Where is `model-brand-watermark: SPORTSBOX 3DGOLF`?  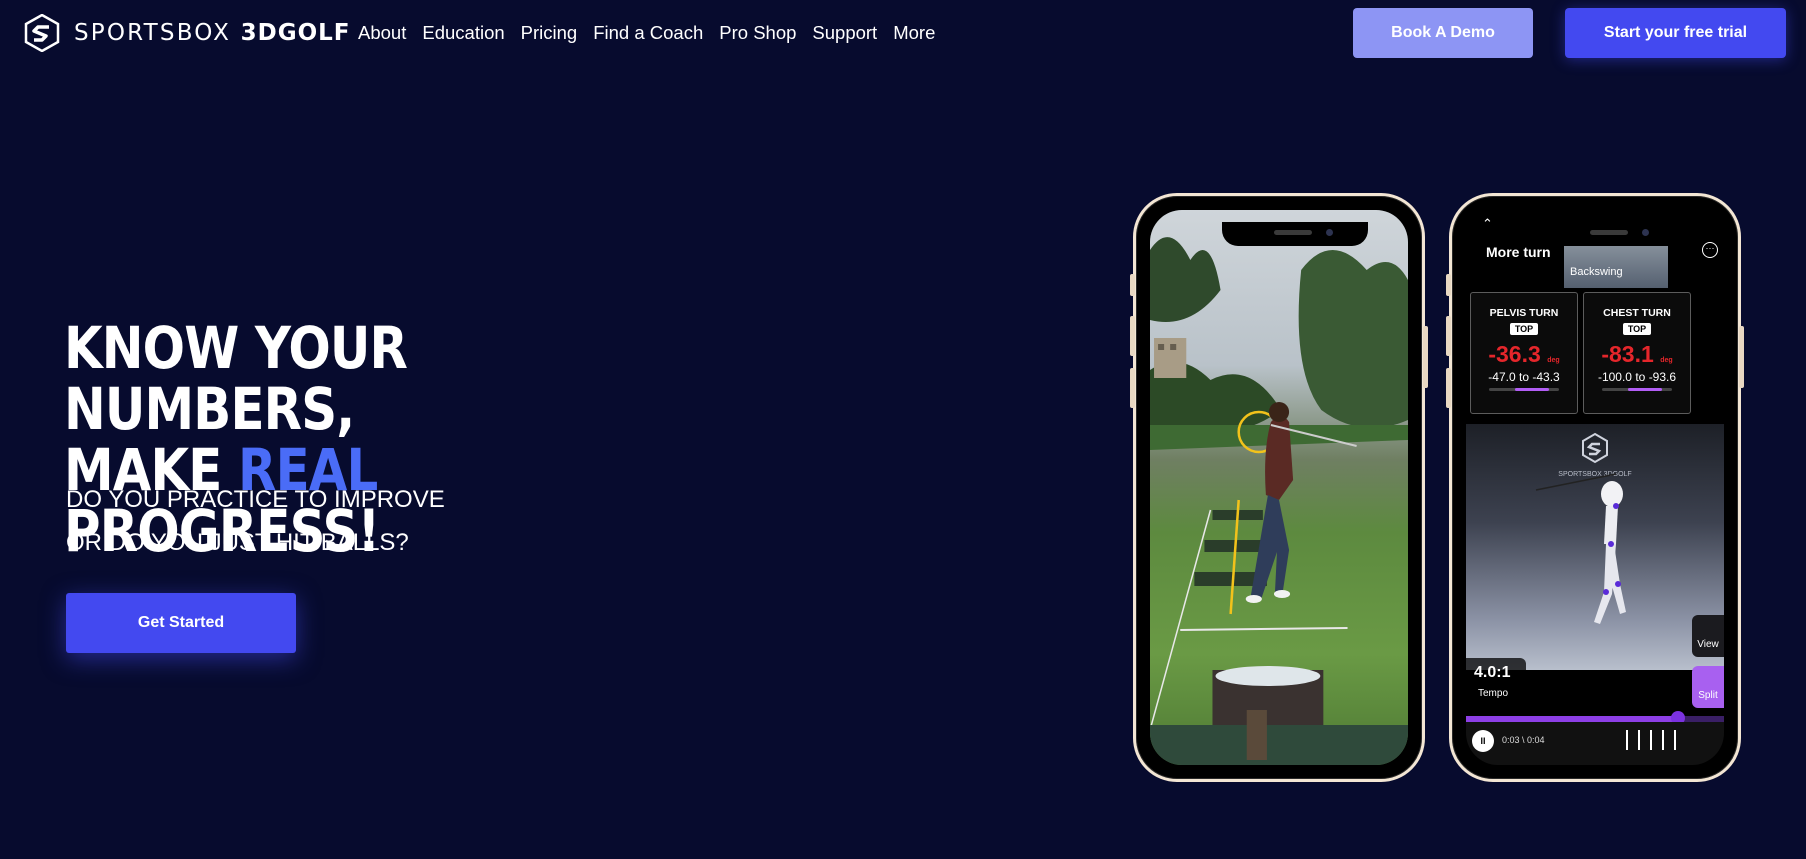
model-brand-watermark: SPORTSBOX 3DGOLF is located at coordinates (1594, 474).